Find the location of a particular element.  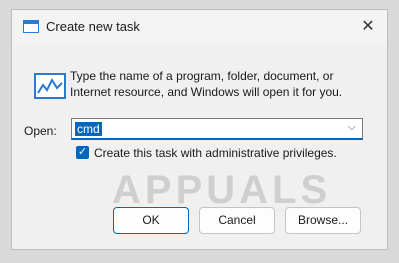

open-combobox: cmd ⌵ is located at coordinates (217, 129).